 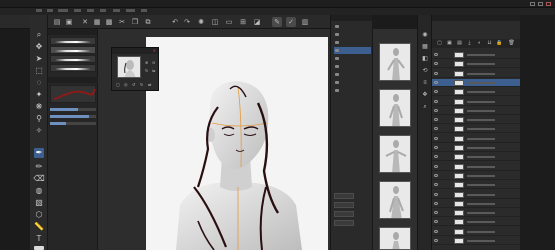 What do you see at coordinates (201, 22) in the screenshot?
I see `settings-icon: ✺` at bounding box center [201, 22].